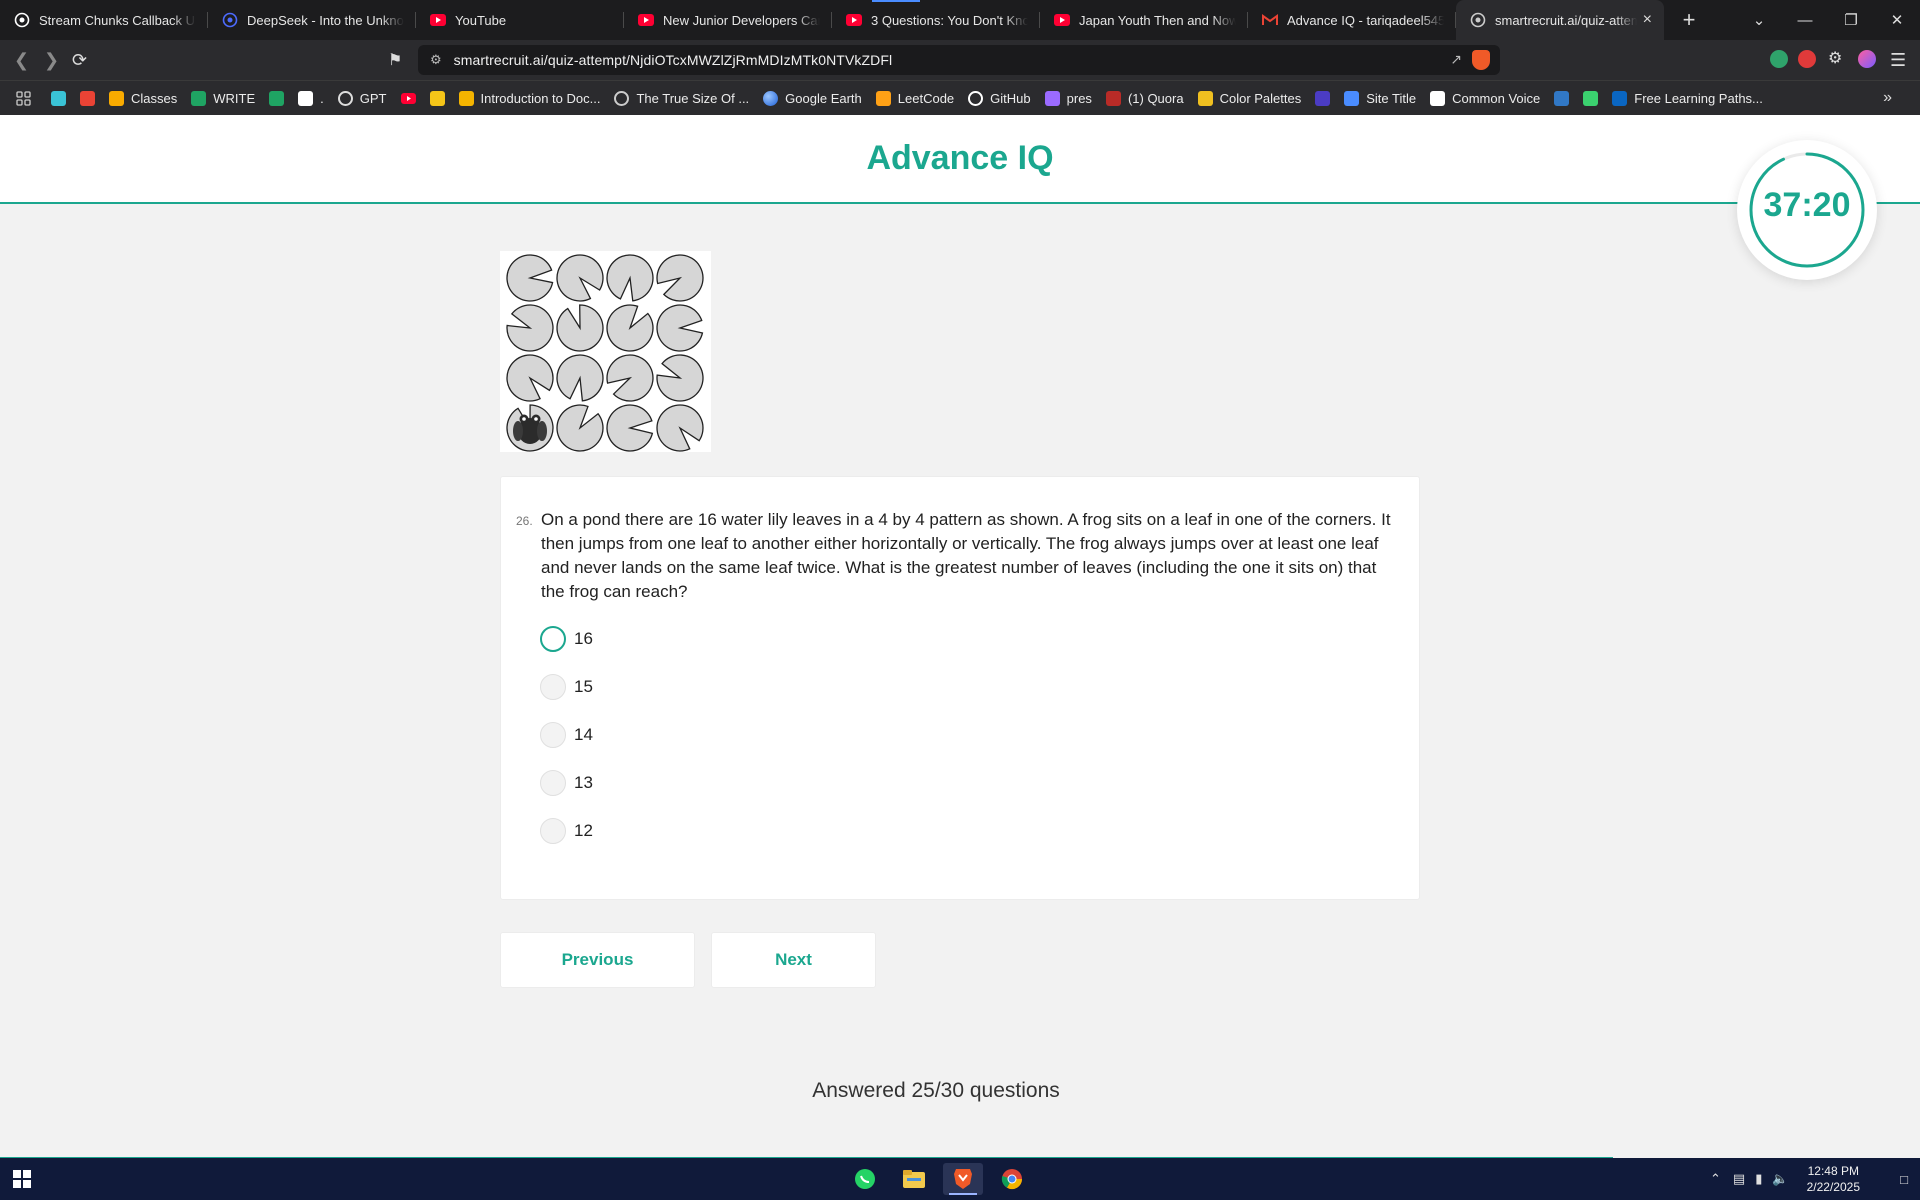 The width and height of the screenshot is (1920, 1200). Describe the element at coordinates (481, 20) in the screenshot. I see `tab-title: YouTube` at that location.